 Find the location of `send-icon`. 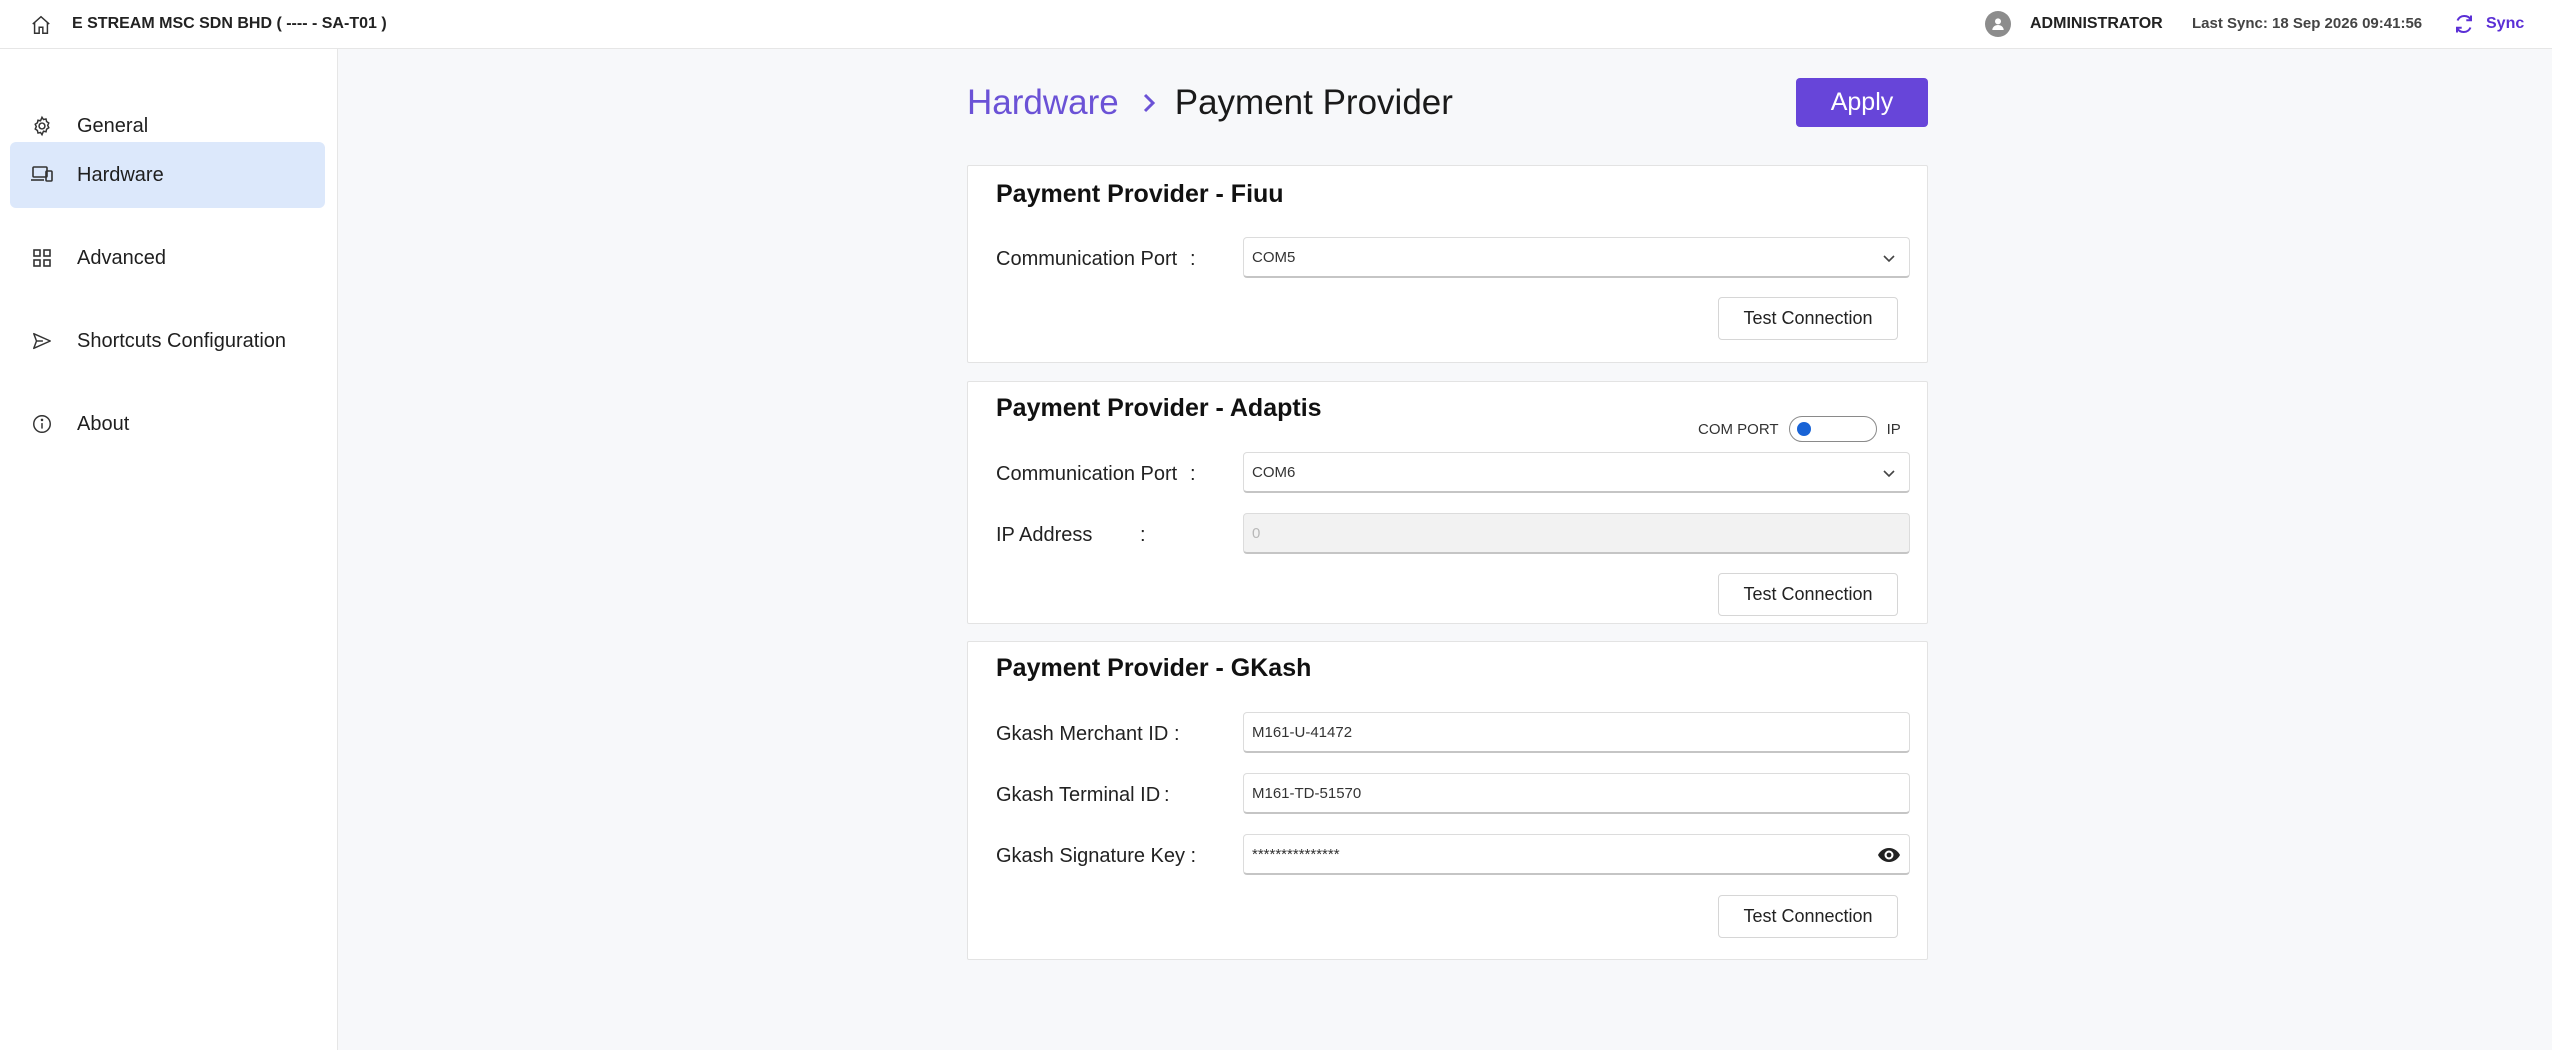

send-icon is located at coordinates (42, 341).